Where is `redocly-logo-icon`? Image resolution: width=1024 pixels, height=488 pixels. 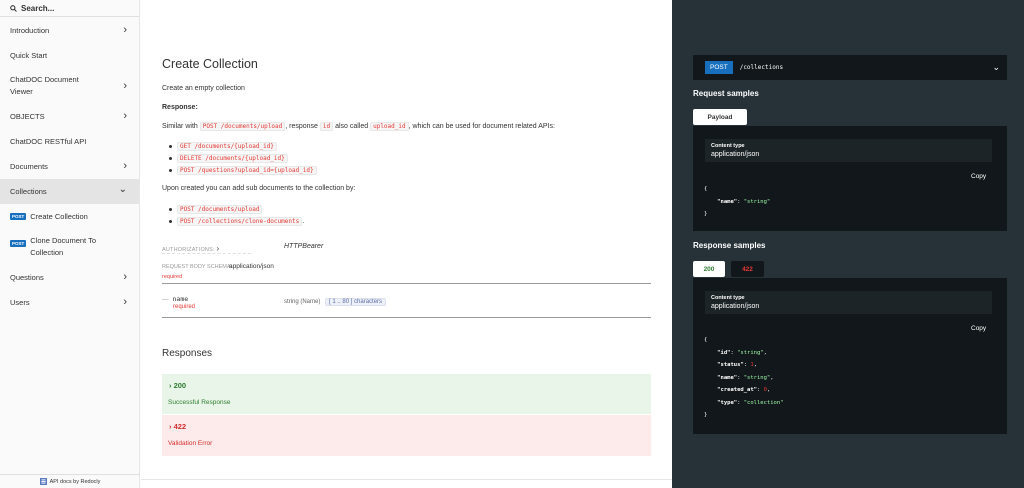
redocly-logo-icon is located at coordinates (43, 481).